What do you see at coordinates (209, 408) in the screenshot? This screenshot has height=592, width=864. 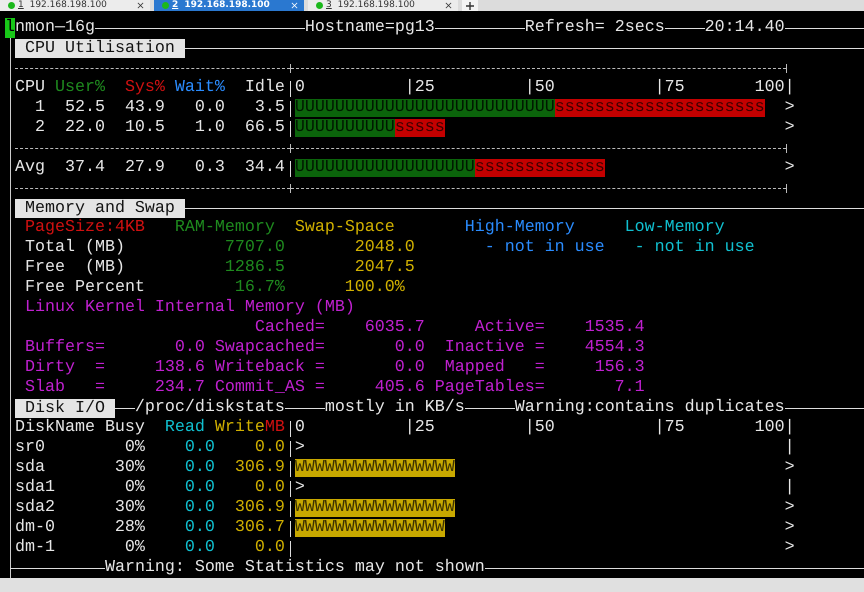 I see `disk-source: /proc/diskstats` at bounding box center [209, 408].